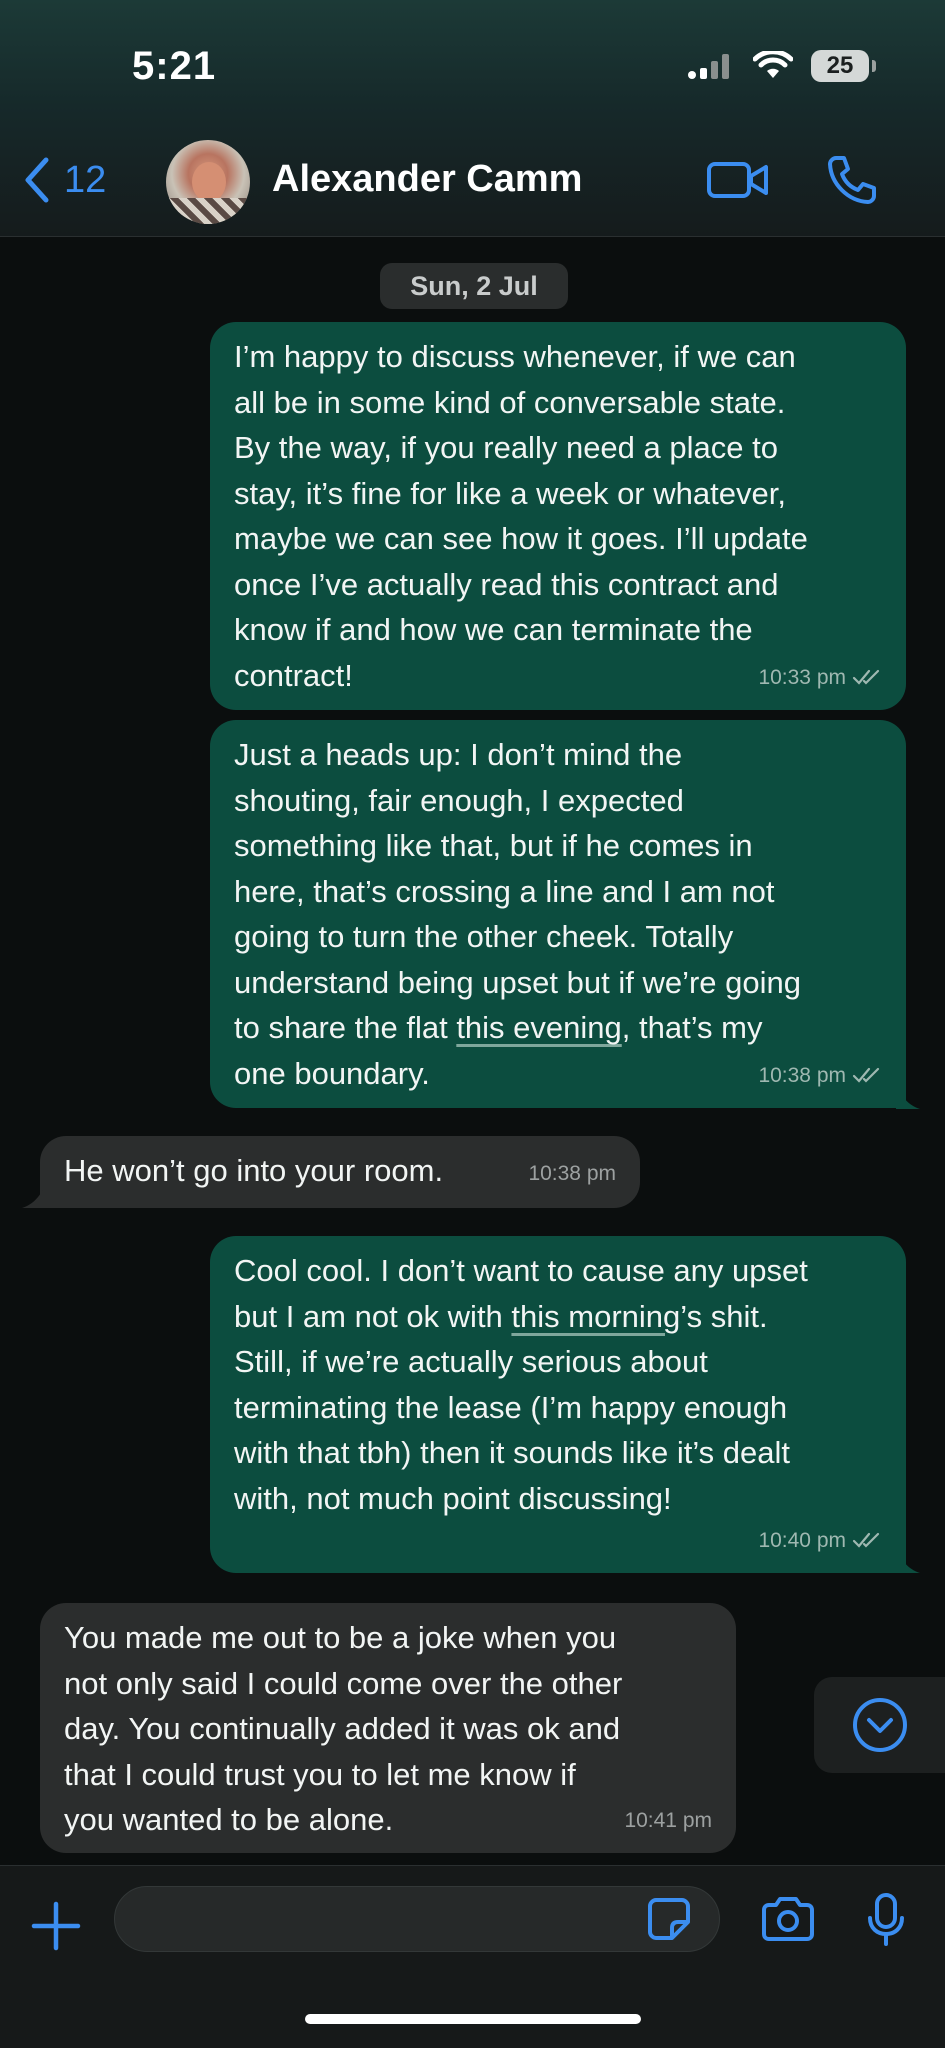 This screenshot has height=2048, width=945. I want to click on cellular-signal-icon, so click(708, 66).